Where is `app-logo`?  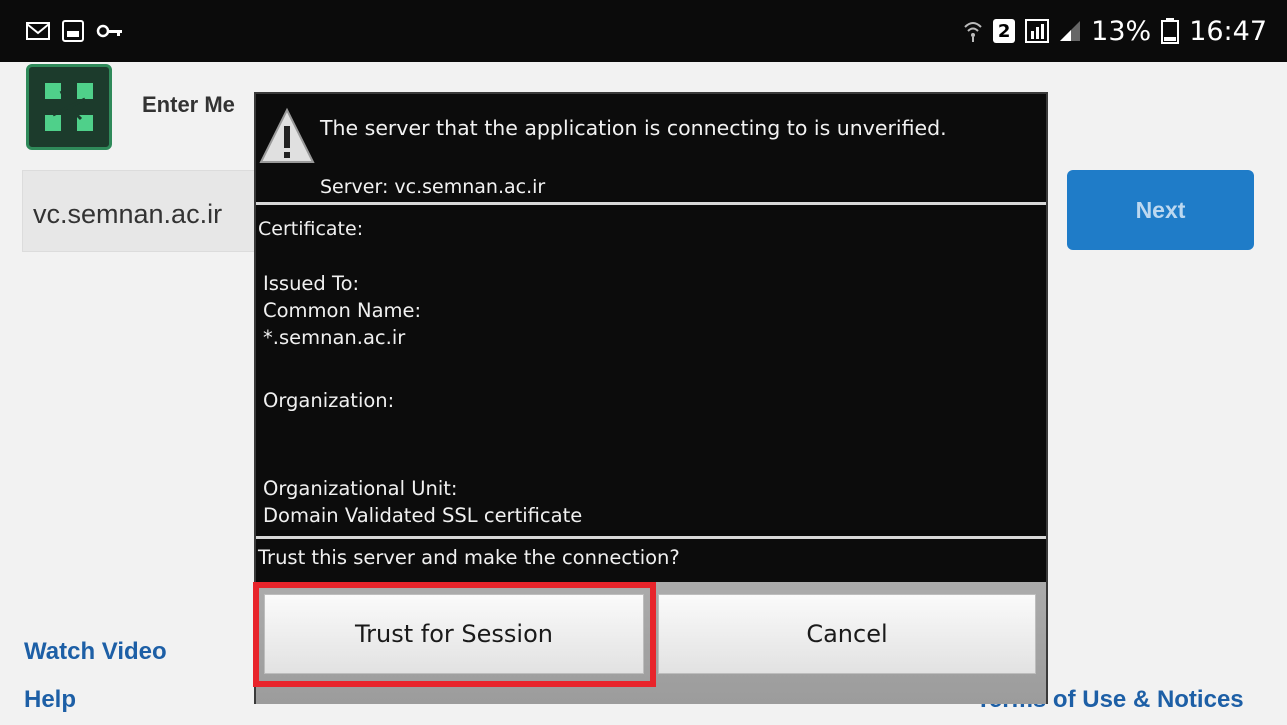 app-logo is located at coordinates (69, 107).